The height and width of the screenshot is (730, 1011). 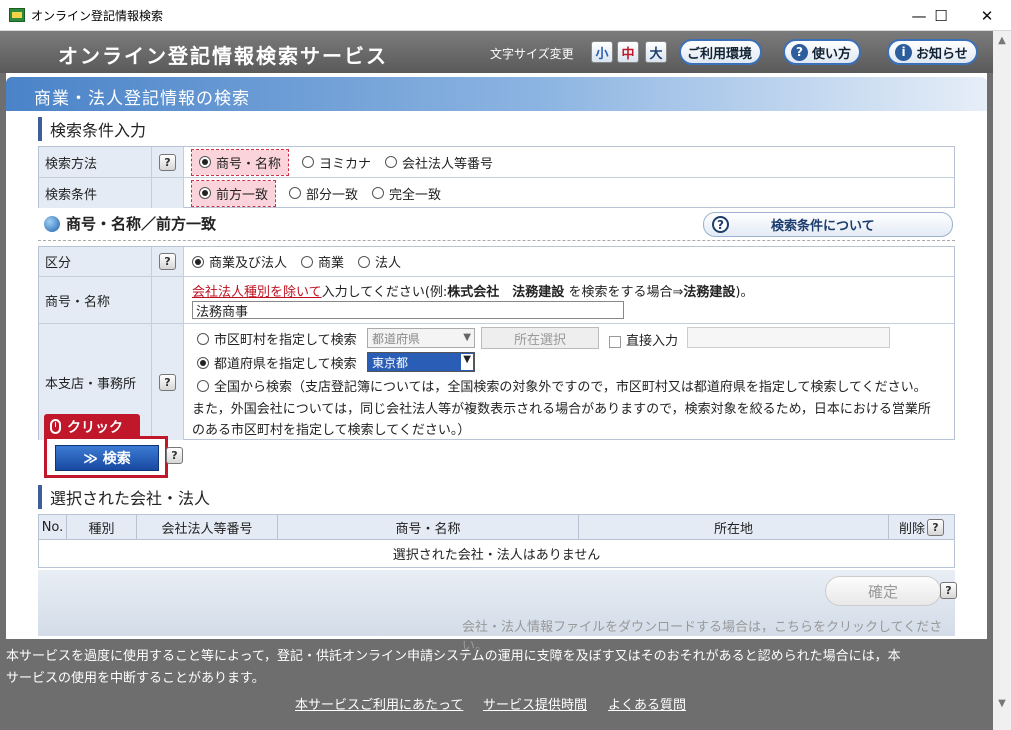 I want to click on scroll-down-icon: ▼, so click(x=1002, y=703).